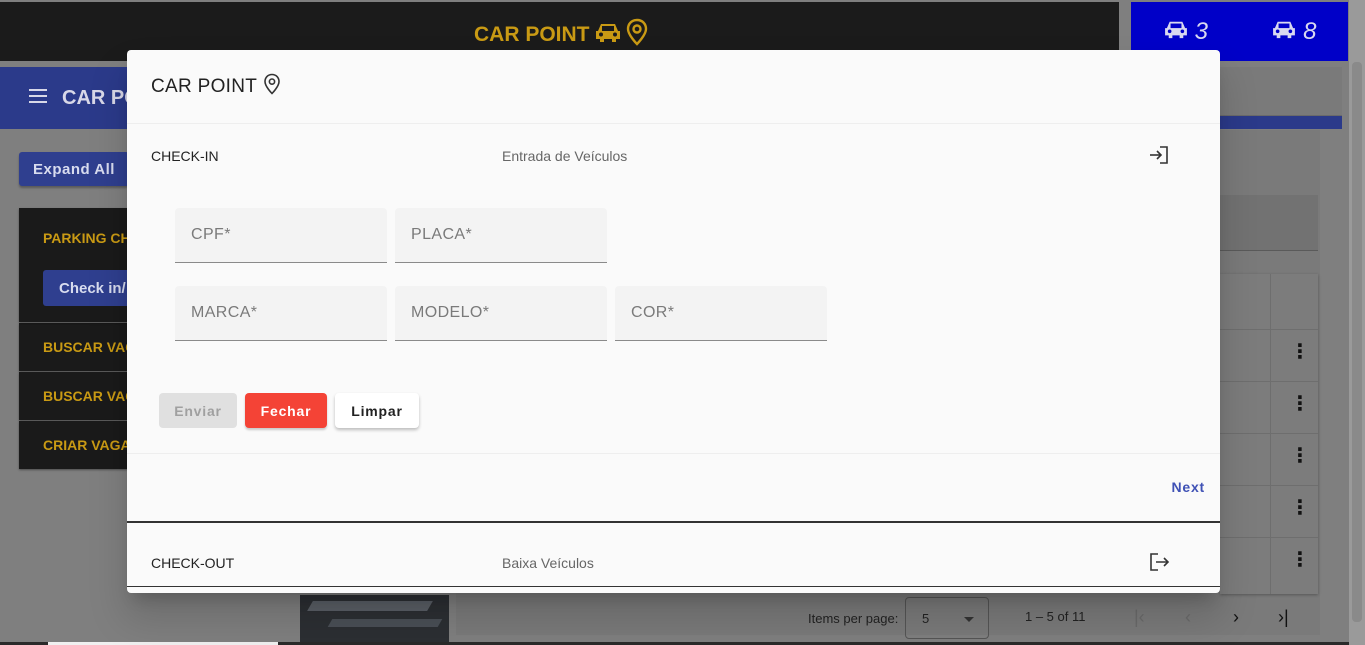 The height and width of the screenshot is (645, 1365). What do you see at coordinates (926, 618) in the screenshot?
I see `page-size-value: 5` at bounding box center [926, 618].